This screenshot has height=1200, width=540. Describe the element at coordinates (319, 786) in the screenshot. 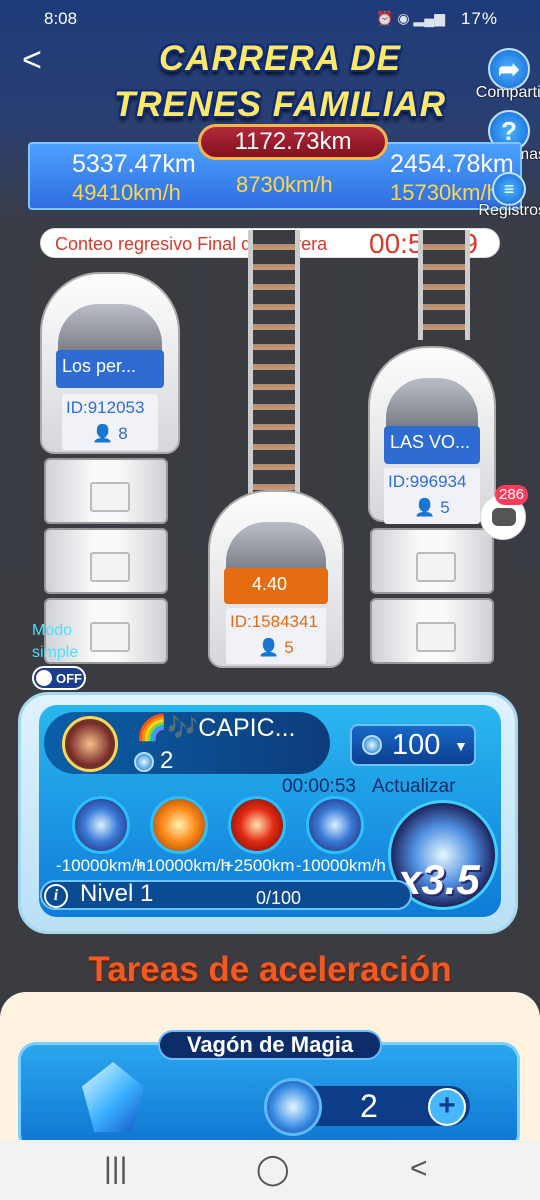

I see `refresh-timer: 00:00:53` at that location.